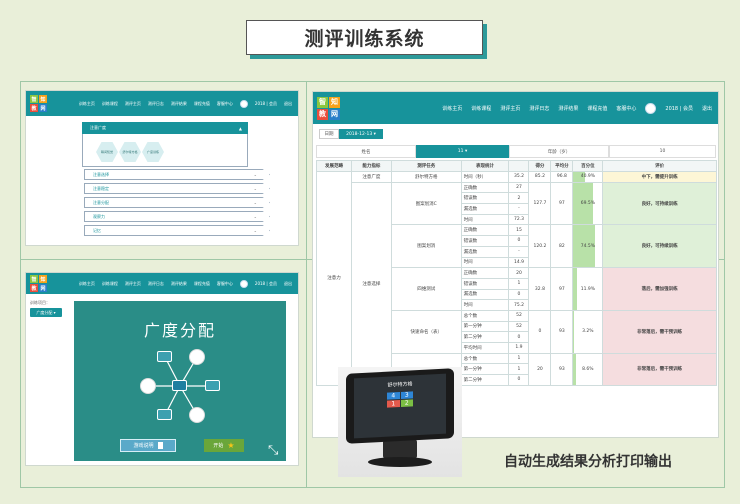  What do you see at coordinates (177, 174) in the screenshot?
I see `accordion-item: 注意选择 ⌄` at bounding box center [177, 174].